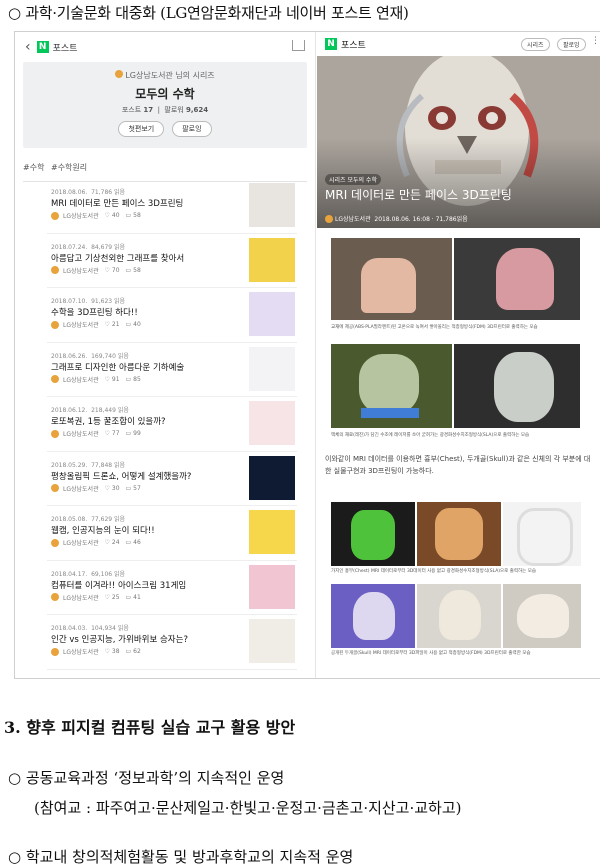  Describe the element at coordinates (165, 75) in the screenshot. I see `series-author: LG상남도서관 님의 시리즈` at that location.